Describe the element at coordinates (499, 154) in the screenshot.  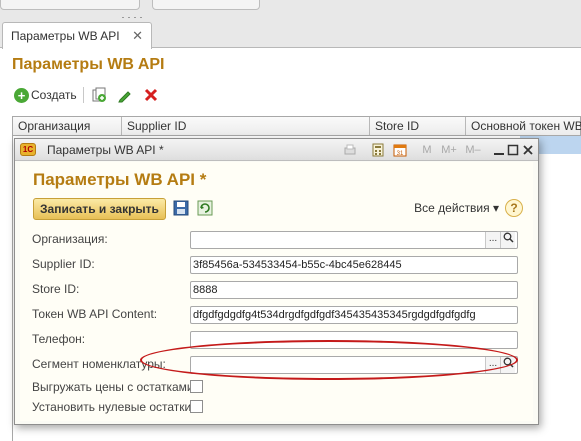
I see `minimize-icon` at that location.